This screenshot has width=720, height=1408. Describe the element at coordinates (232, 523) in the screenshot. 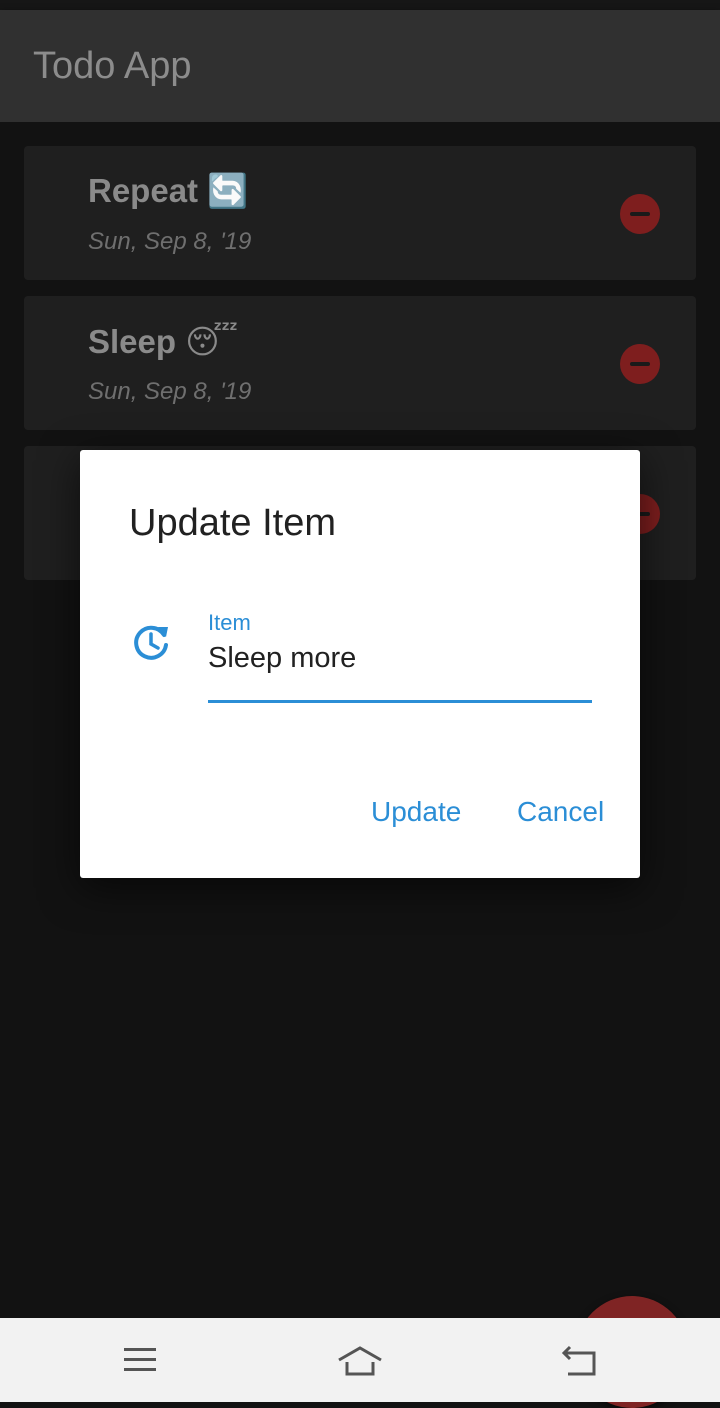

I see `dialog-title: Update Item` at that location.